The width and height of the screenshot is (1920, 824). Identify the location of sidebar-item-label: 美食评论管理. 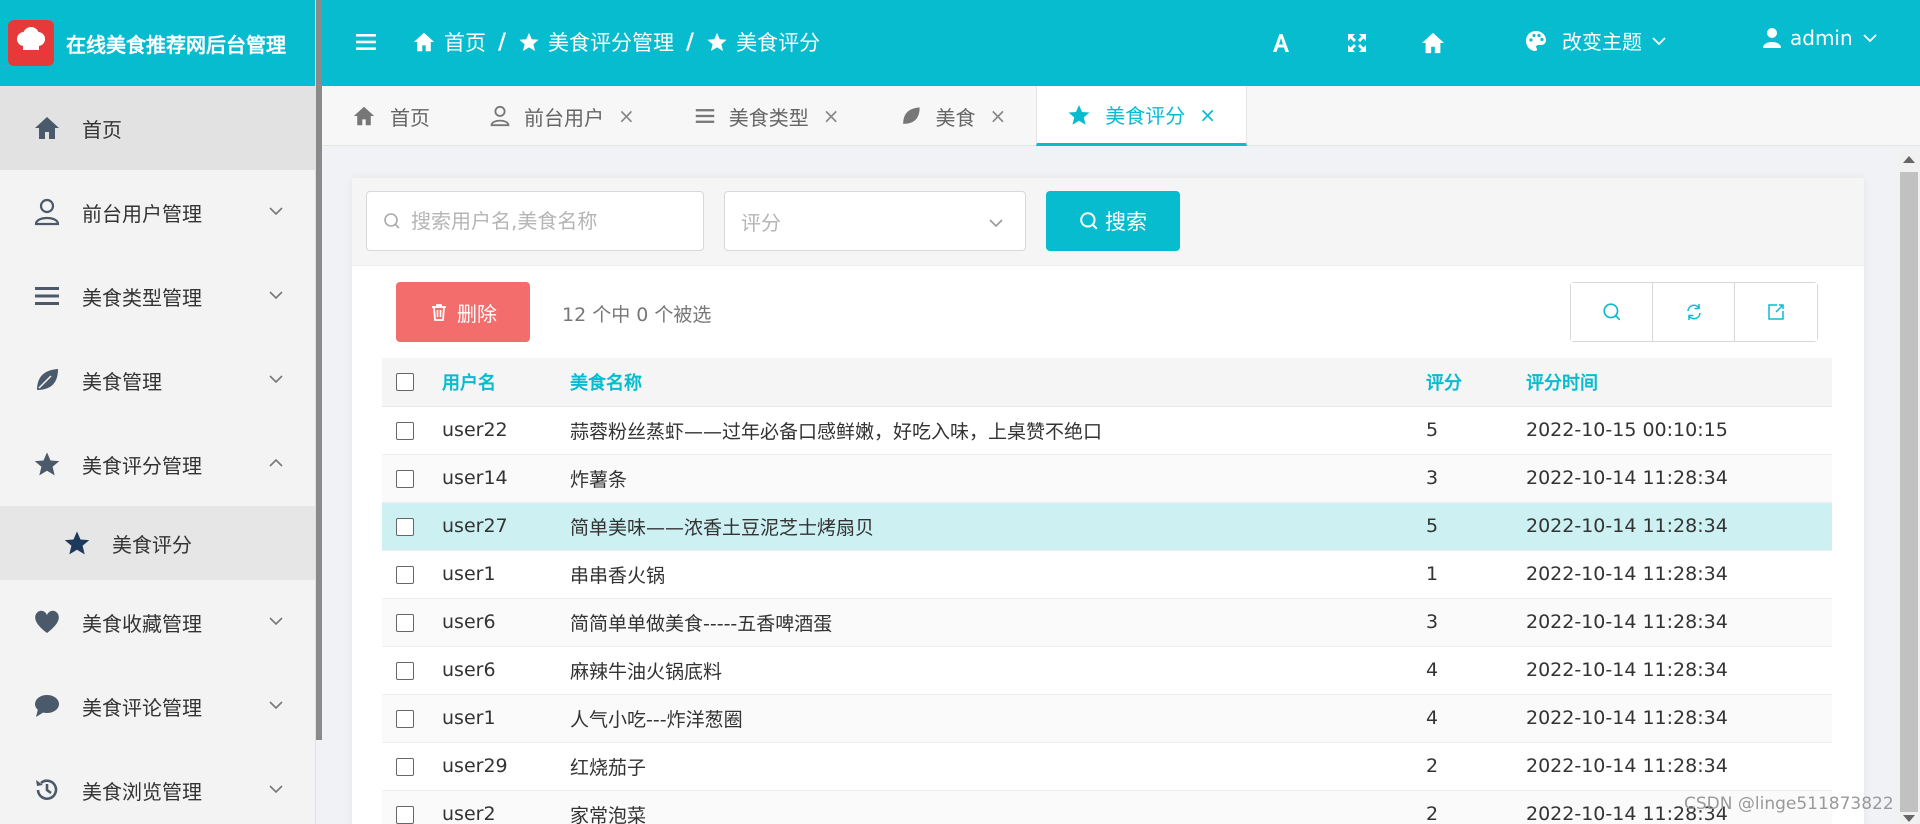
(142, 707).